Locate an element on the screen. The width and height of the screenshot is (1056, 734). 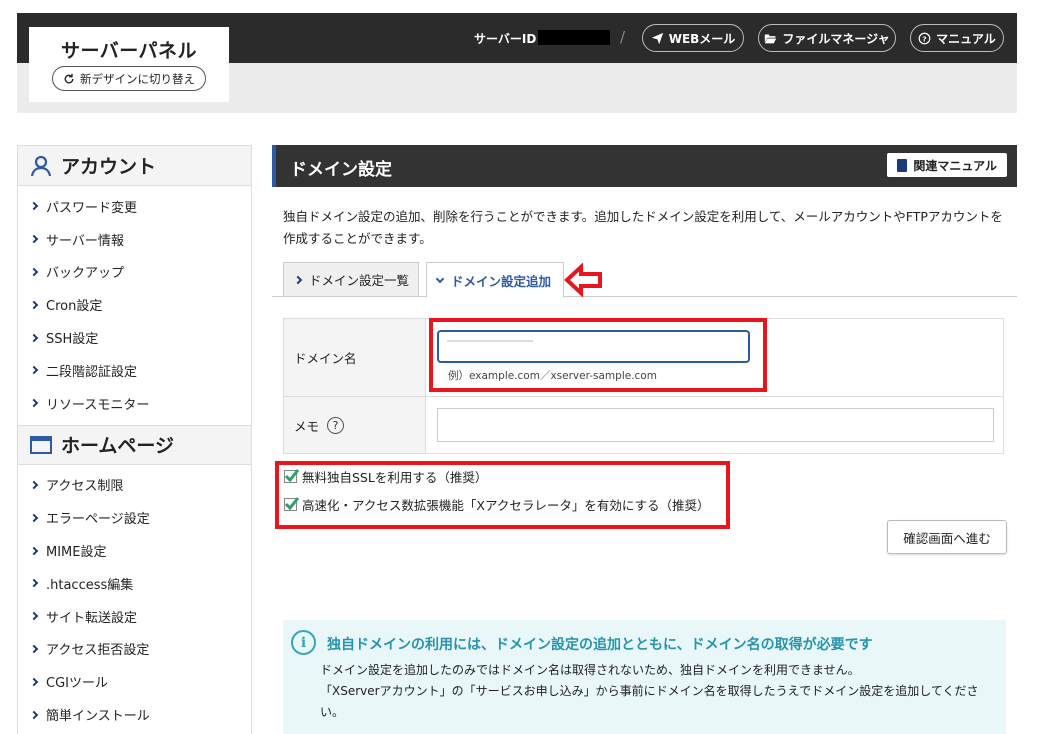
memo-label: メモ ? is located at coordinates (355, 425).